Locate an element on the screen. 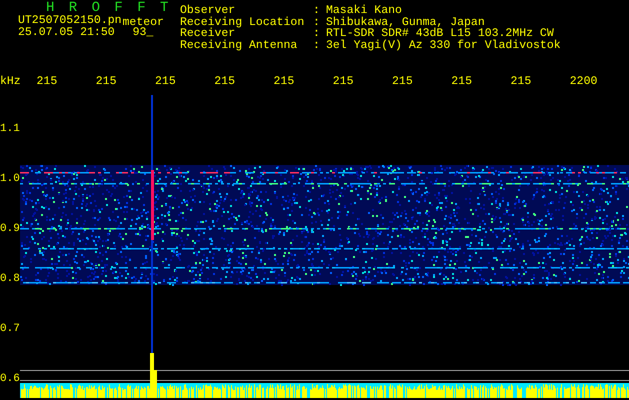 The height and width of the screenshot is (400, 629). info-value: RTL-SDR SDR# 43dB L15 103.2MHz CW is located at coordinates (440, 34).